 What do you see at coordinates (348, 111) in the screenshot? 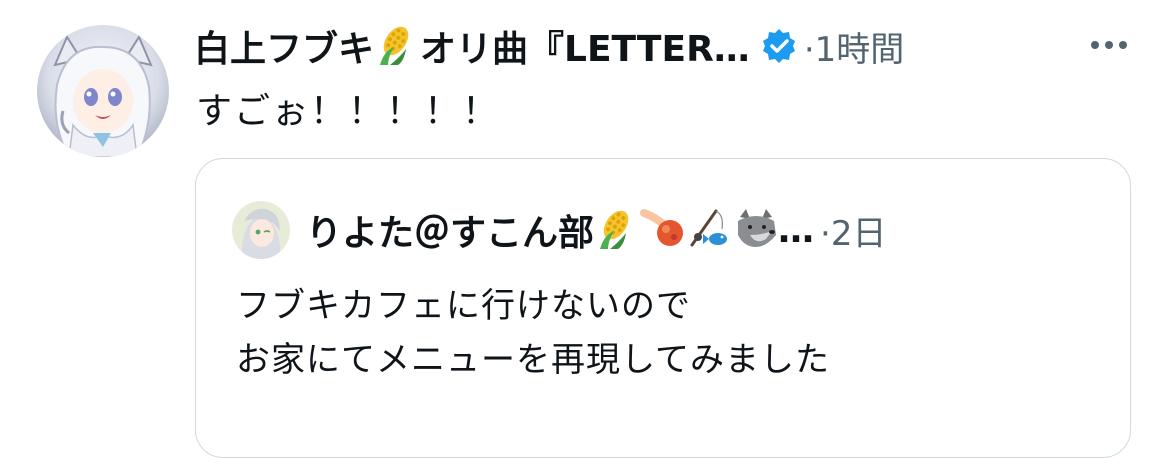
I see `tweet-text: すごぉ！！！！！` at bounding box center [348, 111].